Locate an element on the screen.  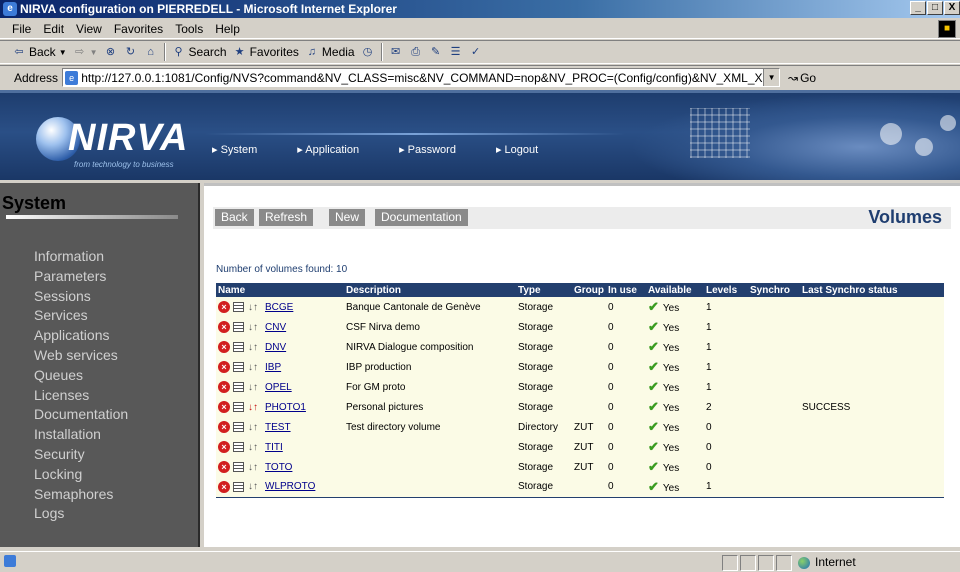
nav-system: System is located at coordinates (235, 149).